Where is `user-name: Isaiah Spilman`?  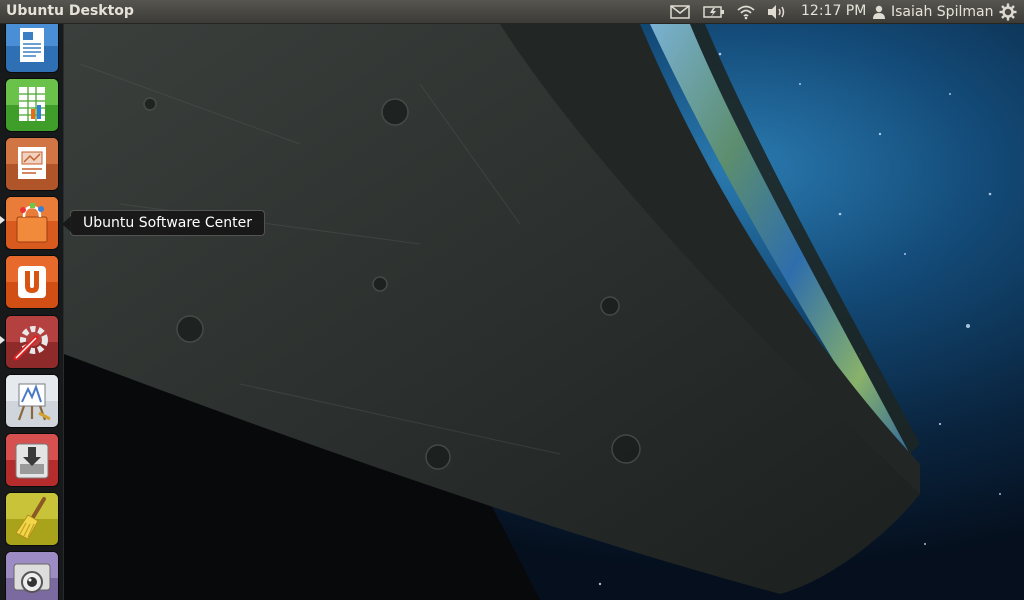 user-name: Isaiah Spilman is located at coordinates (942, 12).